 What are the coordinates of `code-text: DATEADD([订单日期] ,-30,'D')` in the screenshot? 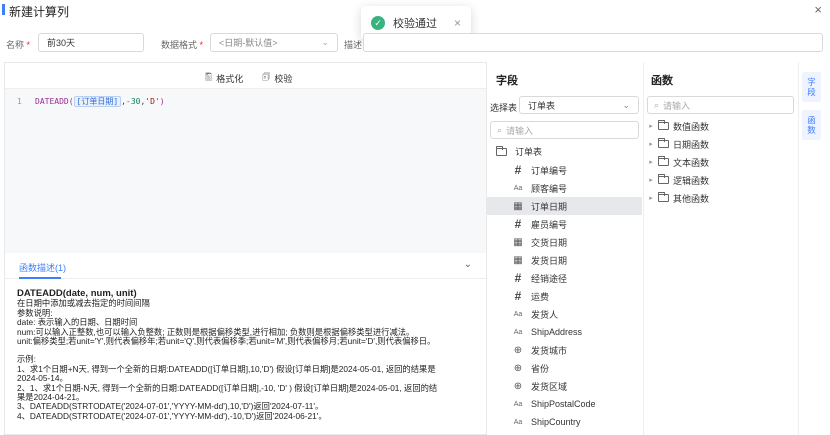 It's located at (100, 101).